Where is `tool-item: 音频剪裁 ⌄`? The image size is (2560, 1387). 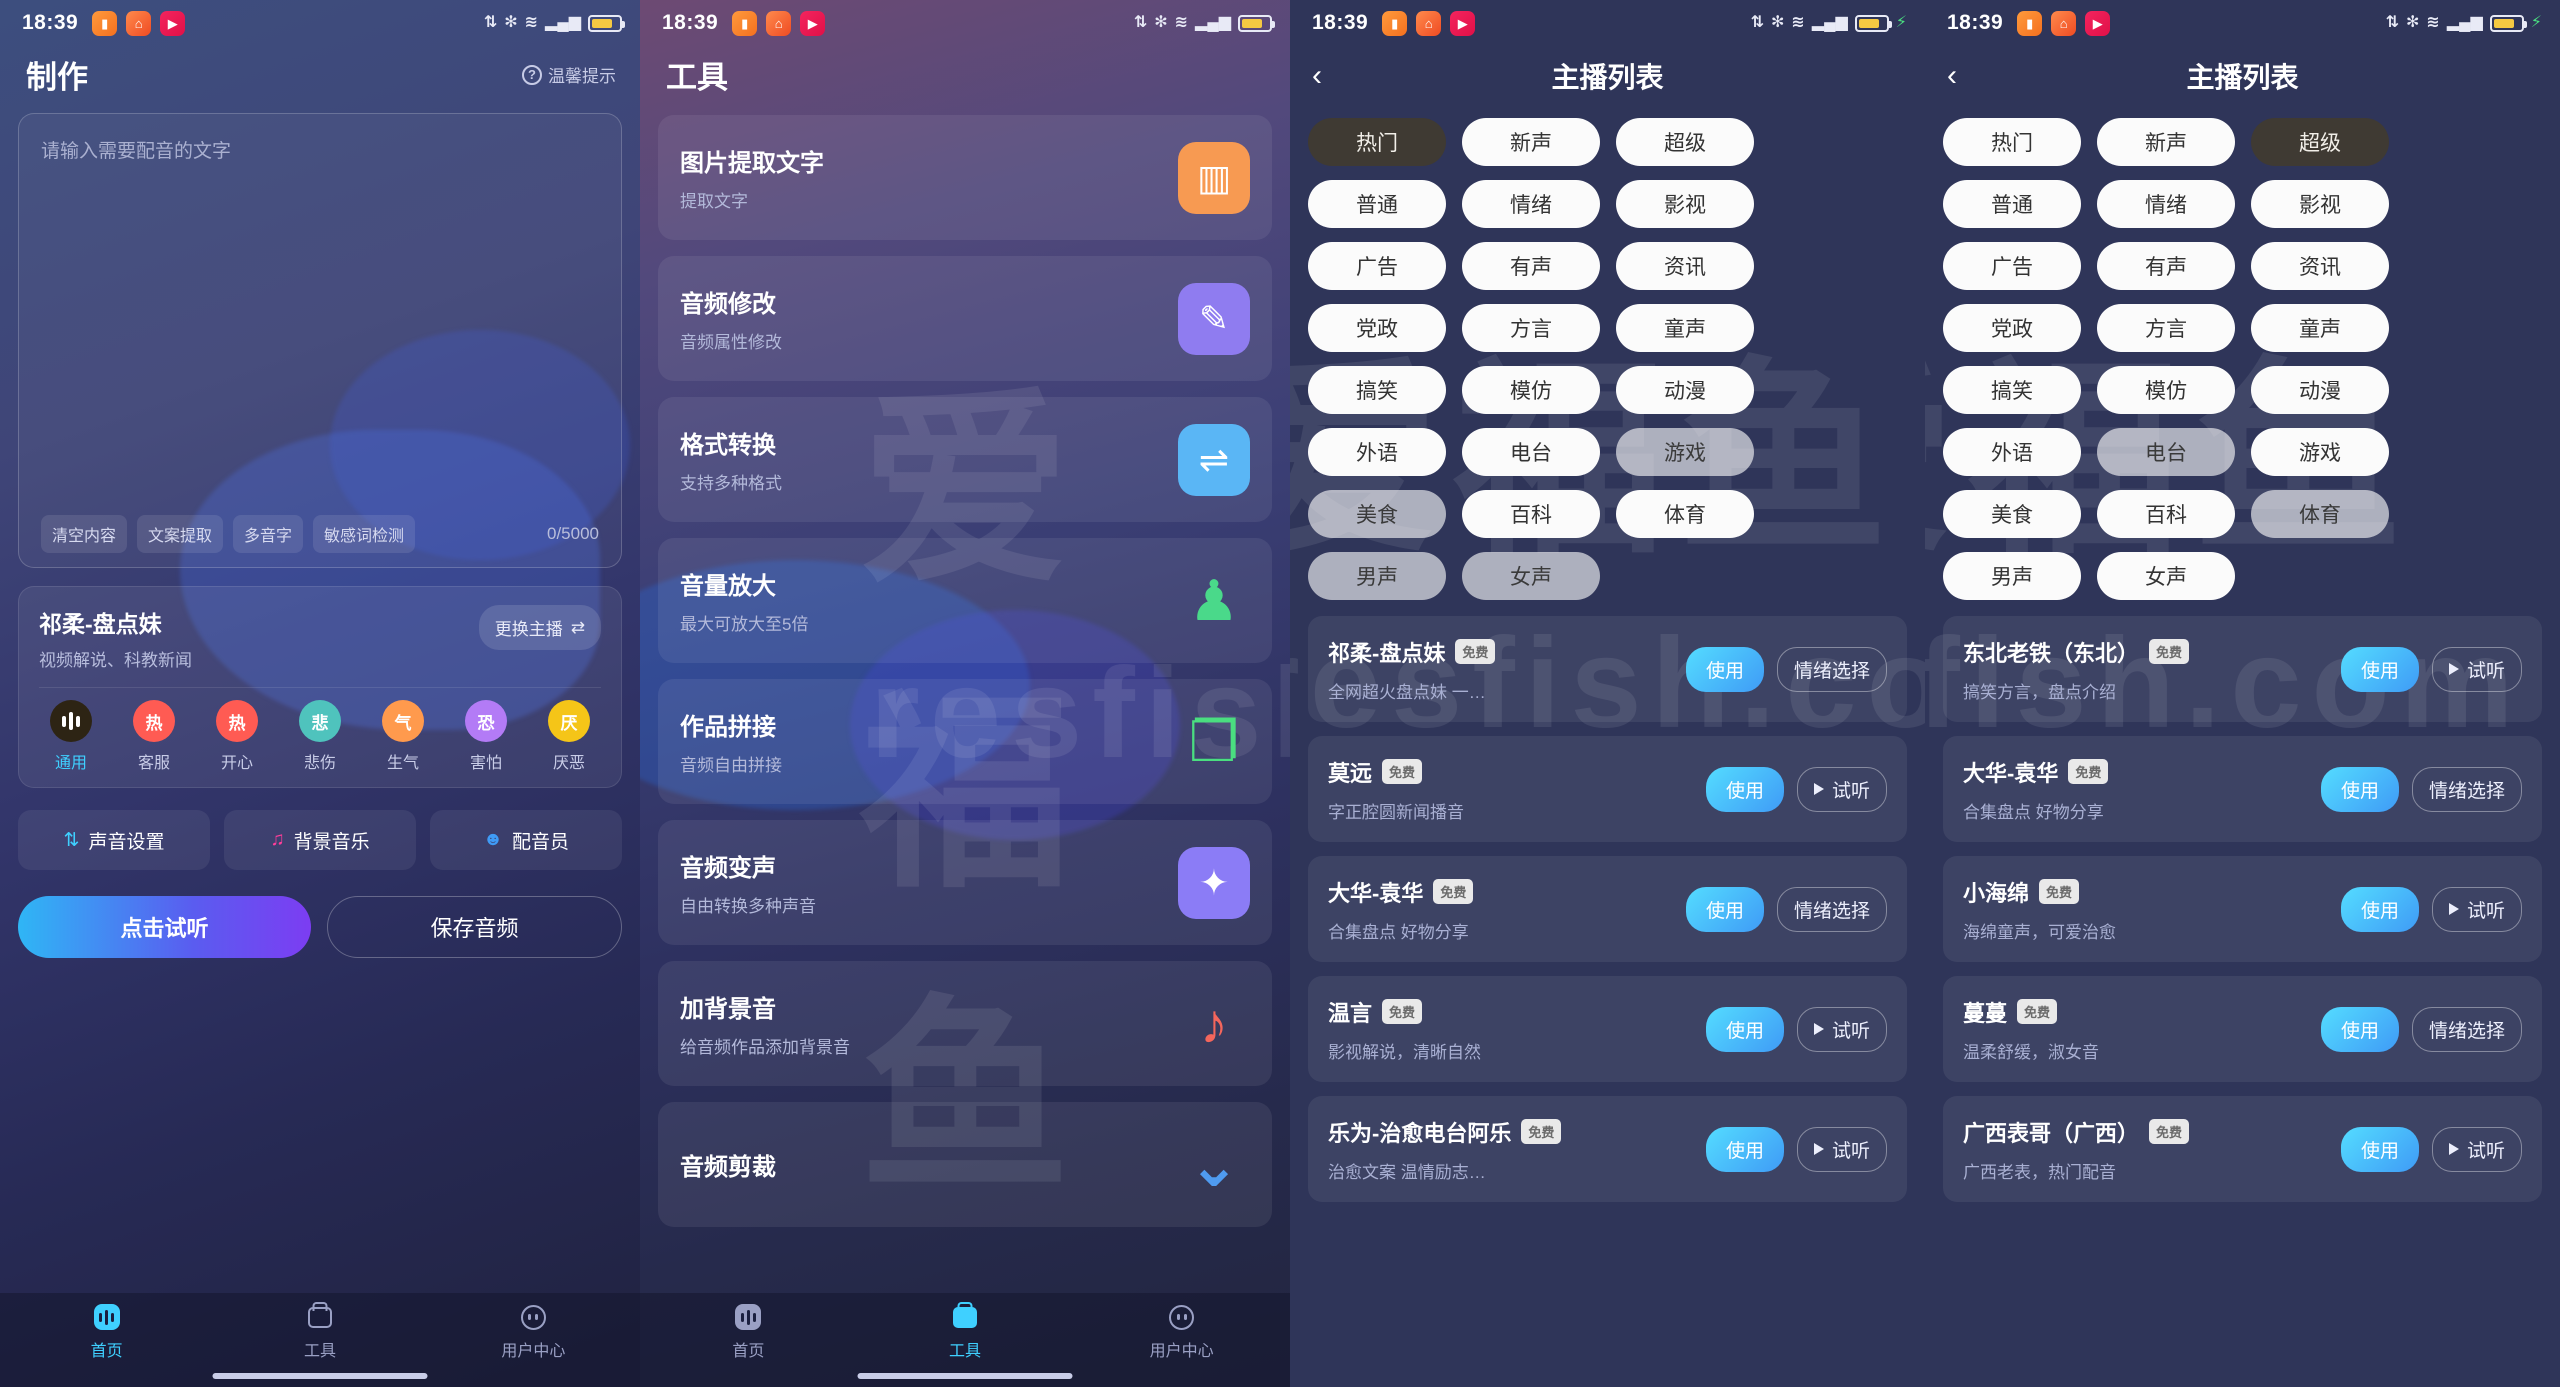 tool-item: 音频剪裁 ⌄ is located at coordinates (965, 1164).